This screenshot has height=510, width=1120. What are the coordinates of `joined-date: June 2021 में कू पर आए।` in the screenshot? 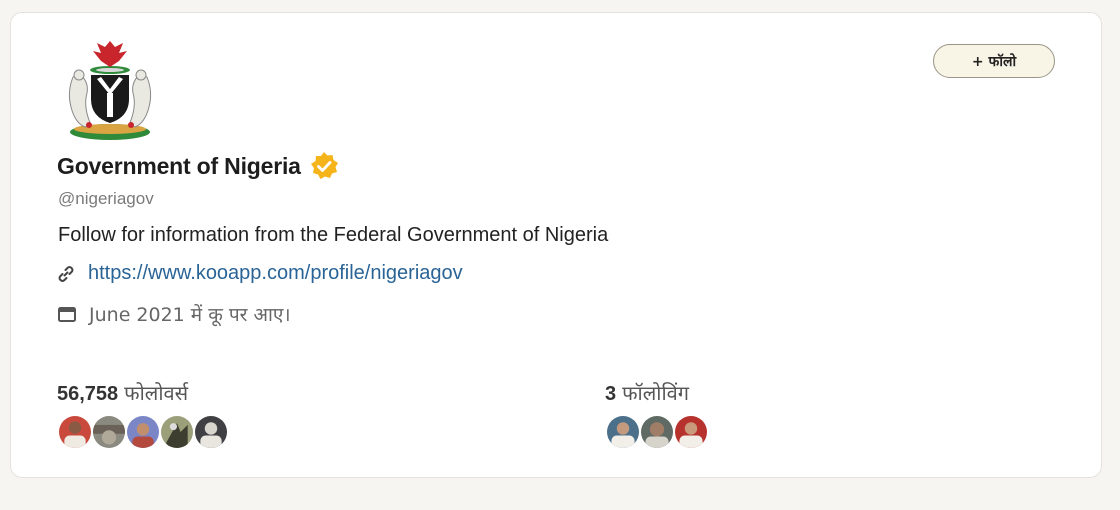 It's located at (190, 315).